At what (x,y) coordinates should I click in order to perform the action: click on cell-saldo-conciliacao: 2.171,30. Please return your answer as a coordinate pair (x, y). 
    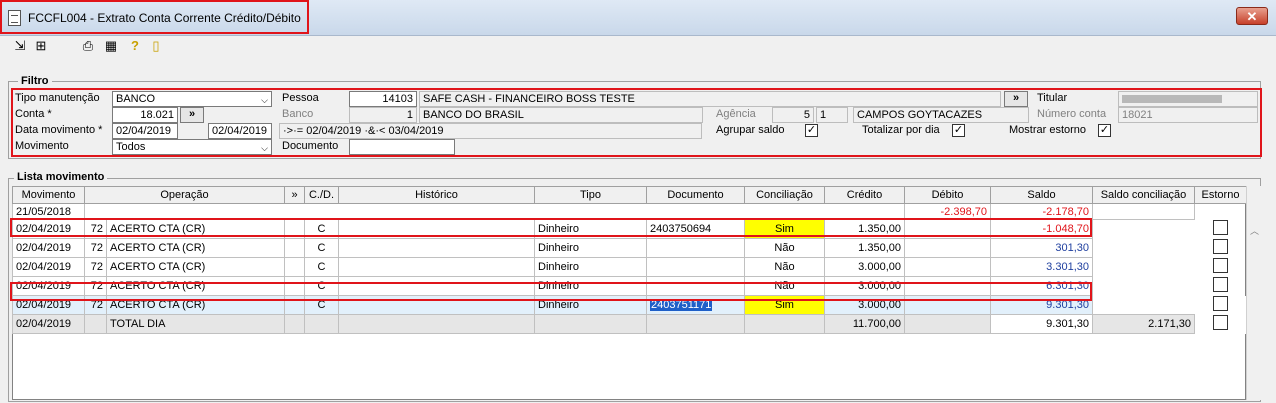
    Looking at the image, I should click on (1143, 324).